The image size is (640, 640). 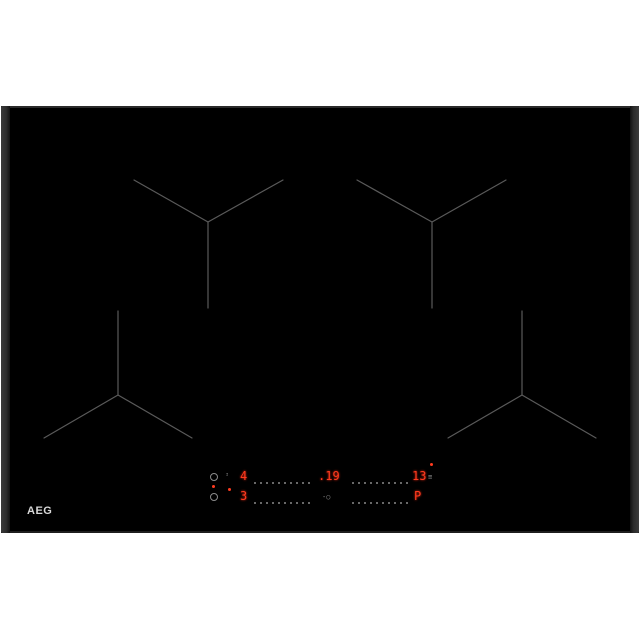 I want to click on brand-logo: AEG, so click(x=40, y=511).